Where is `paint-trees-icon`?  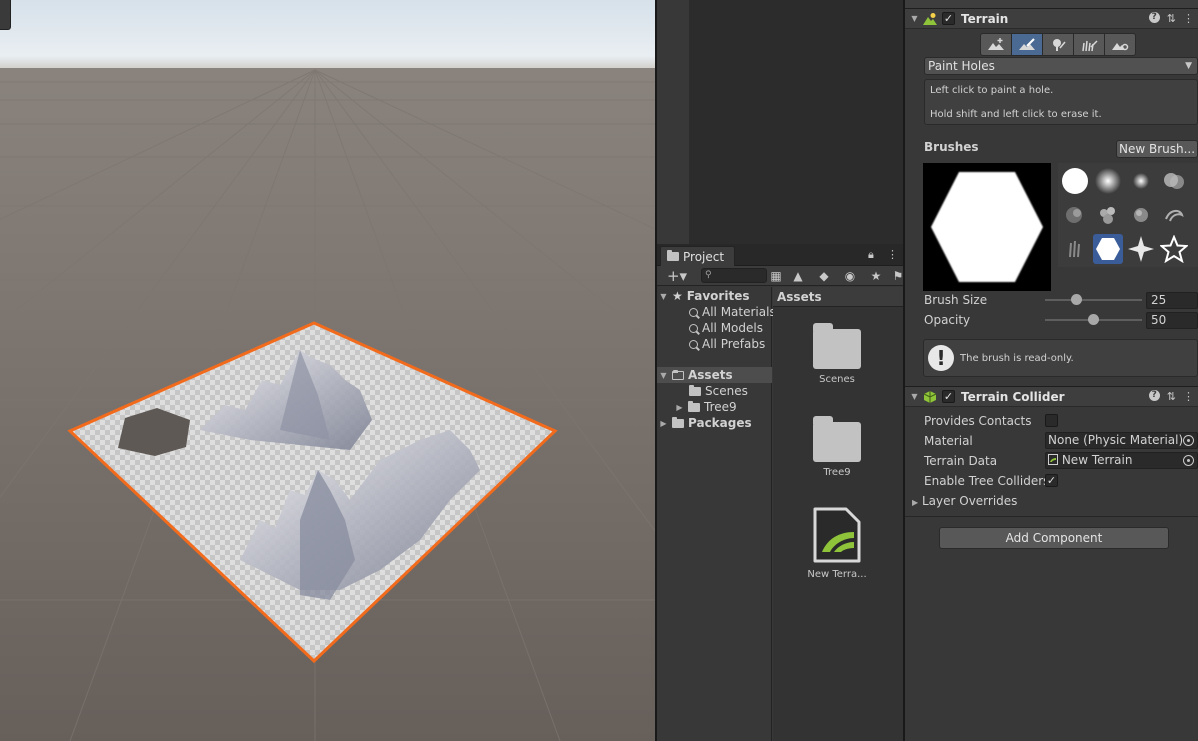
paint-trees-icon is located at coordinates (1059, 44).